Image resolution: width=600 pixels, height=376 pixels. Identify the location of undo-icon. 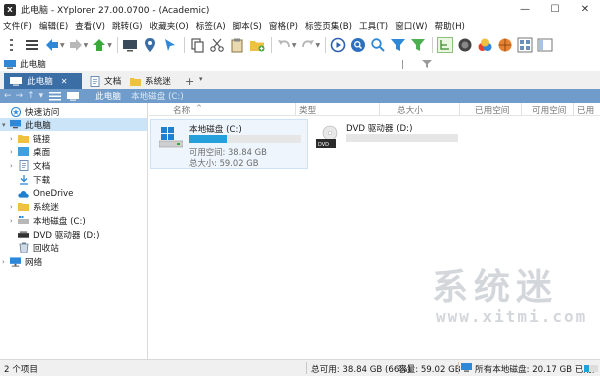
(284, 45).